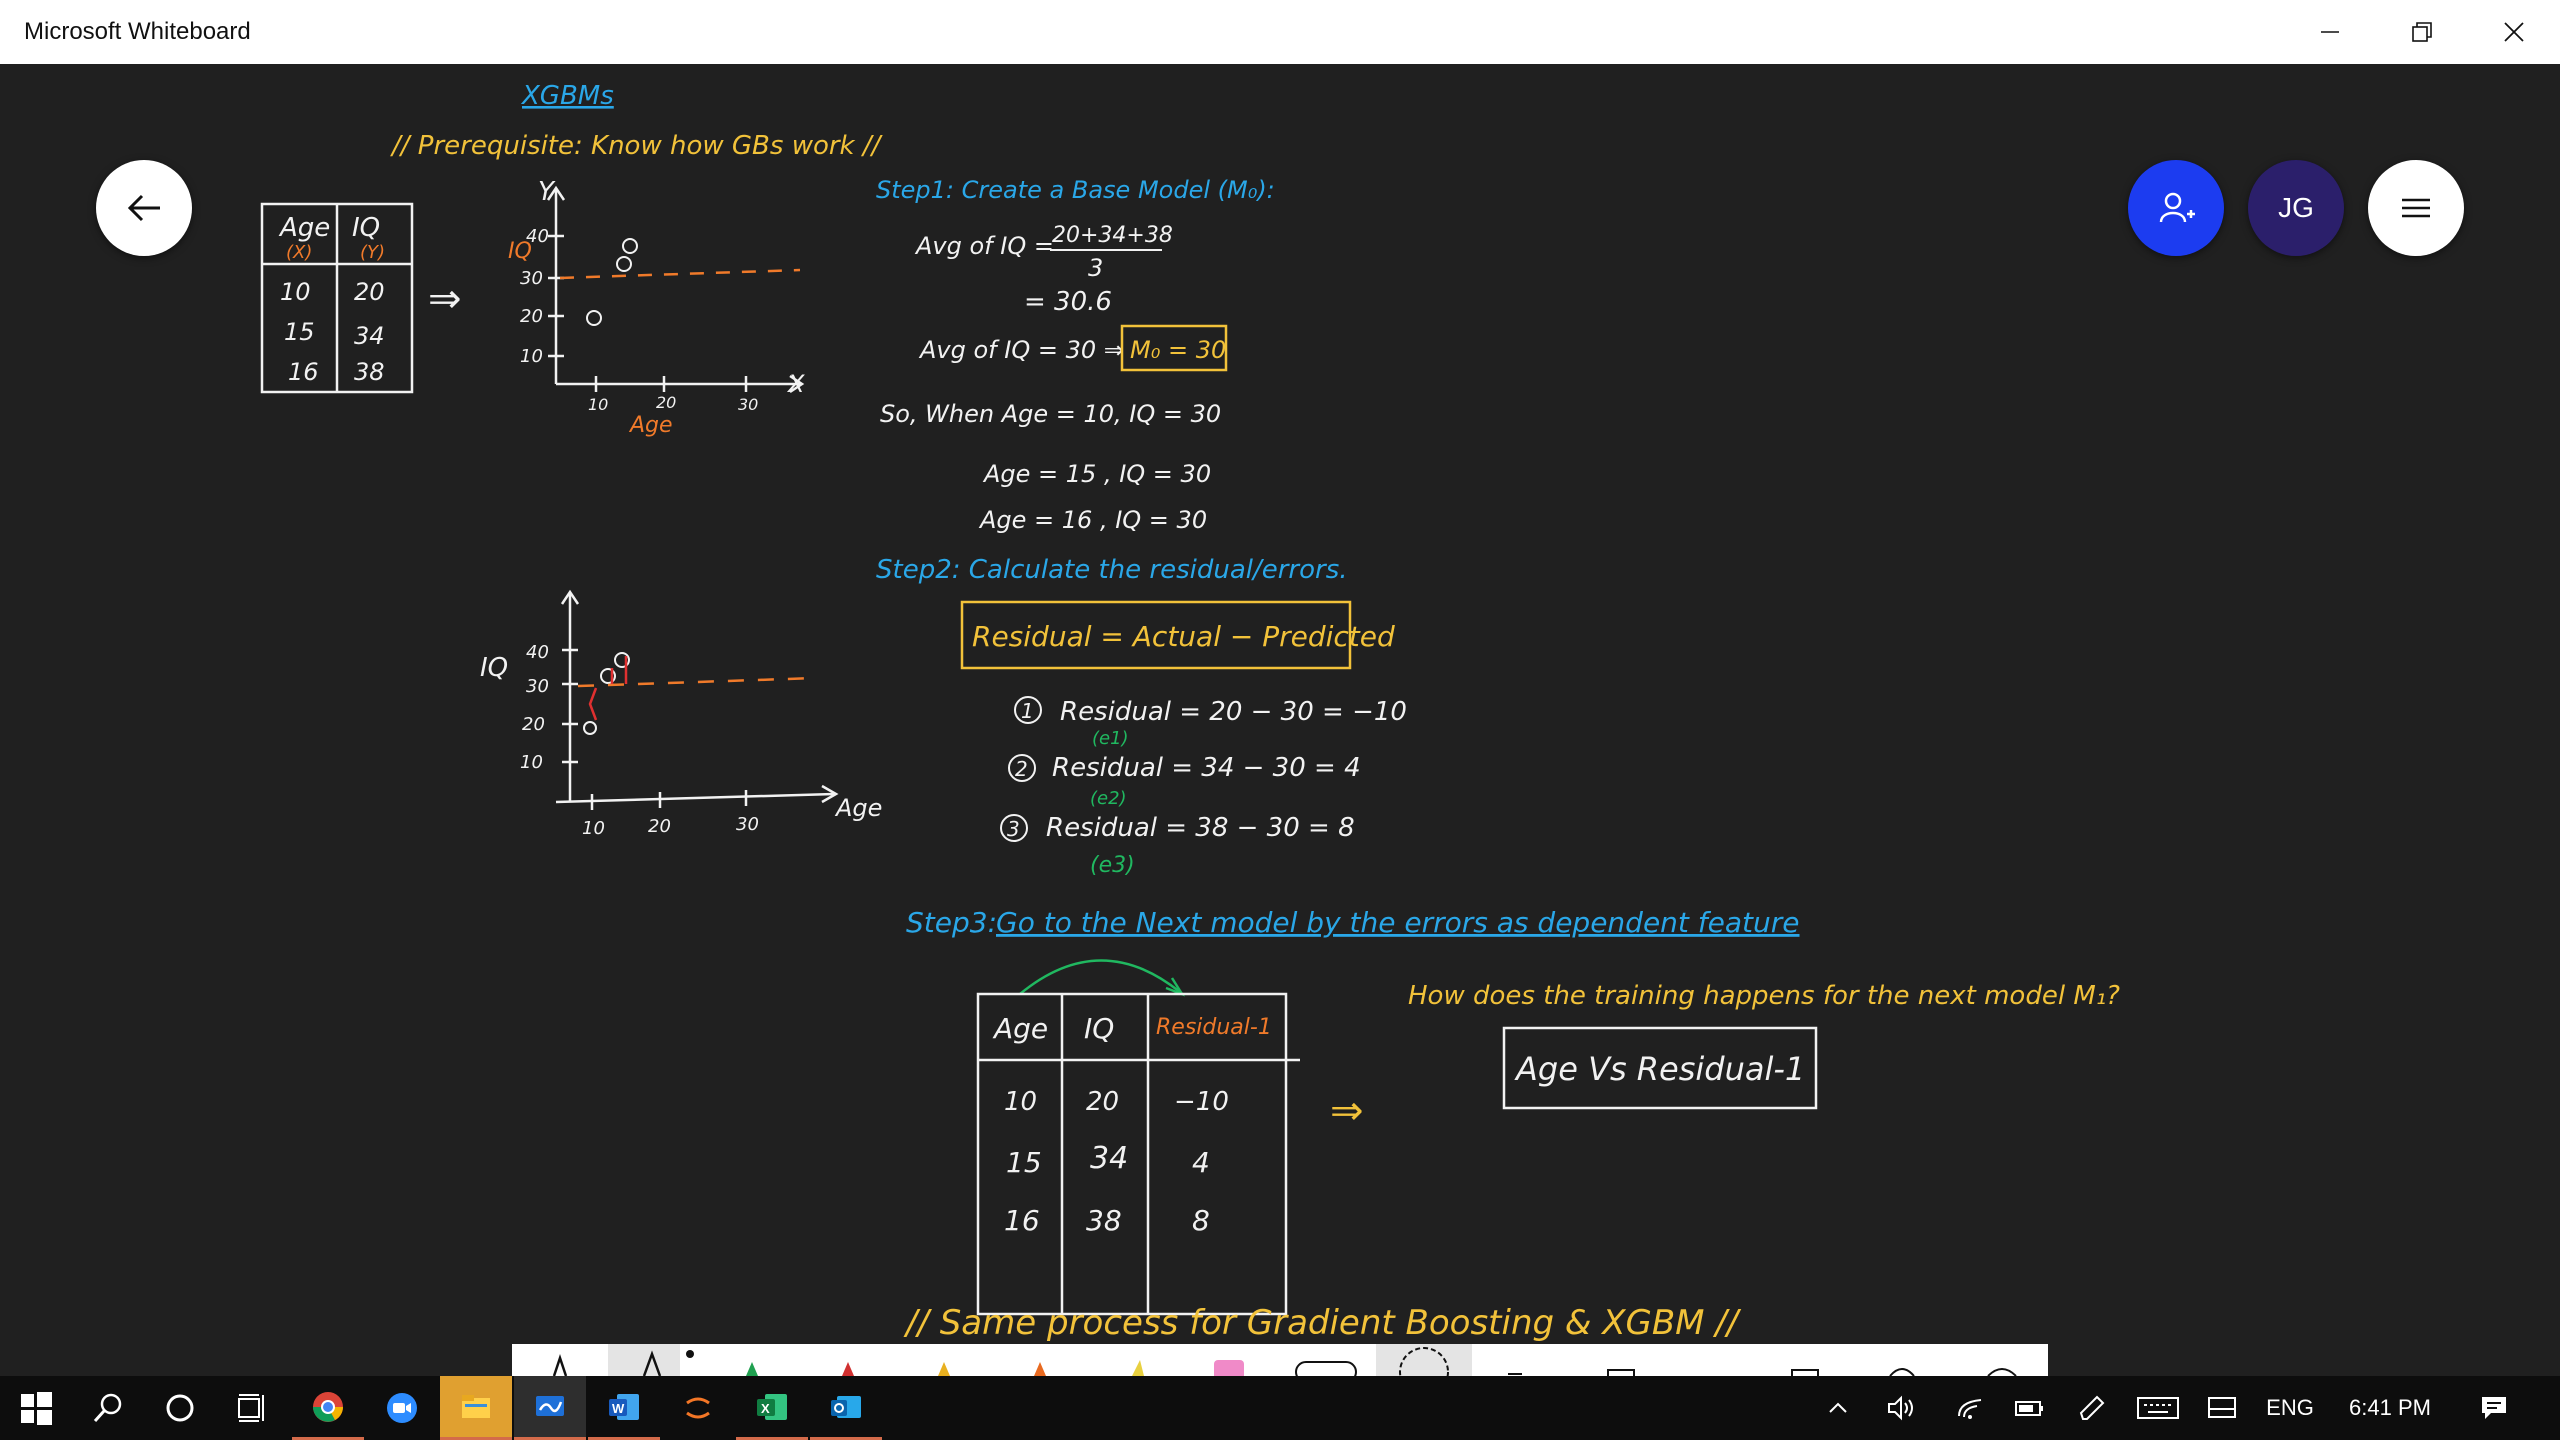 The width and height of the screenshot is (2560, 1440). Describe the element at coordinates (2092, 1408) in the screenshot. I see `pen-workspace-button` at that location.